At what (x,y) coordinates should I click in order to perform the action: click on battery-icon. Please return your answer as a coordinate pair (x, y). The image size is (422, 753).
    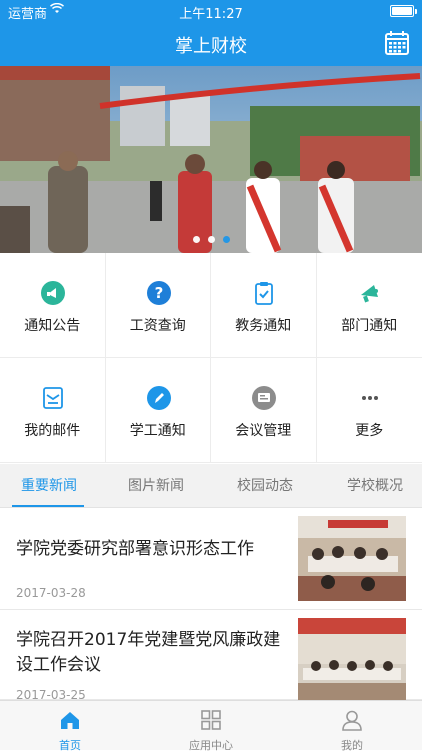
    Looking at the image, I should click on (402, 11).